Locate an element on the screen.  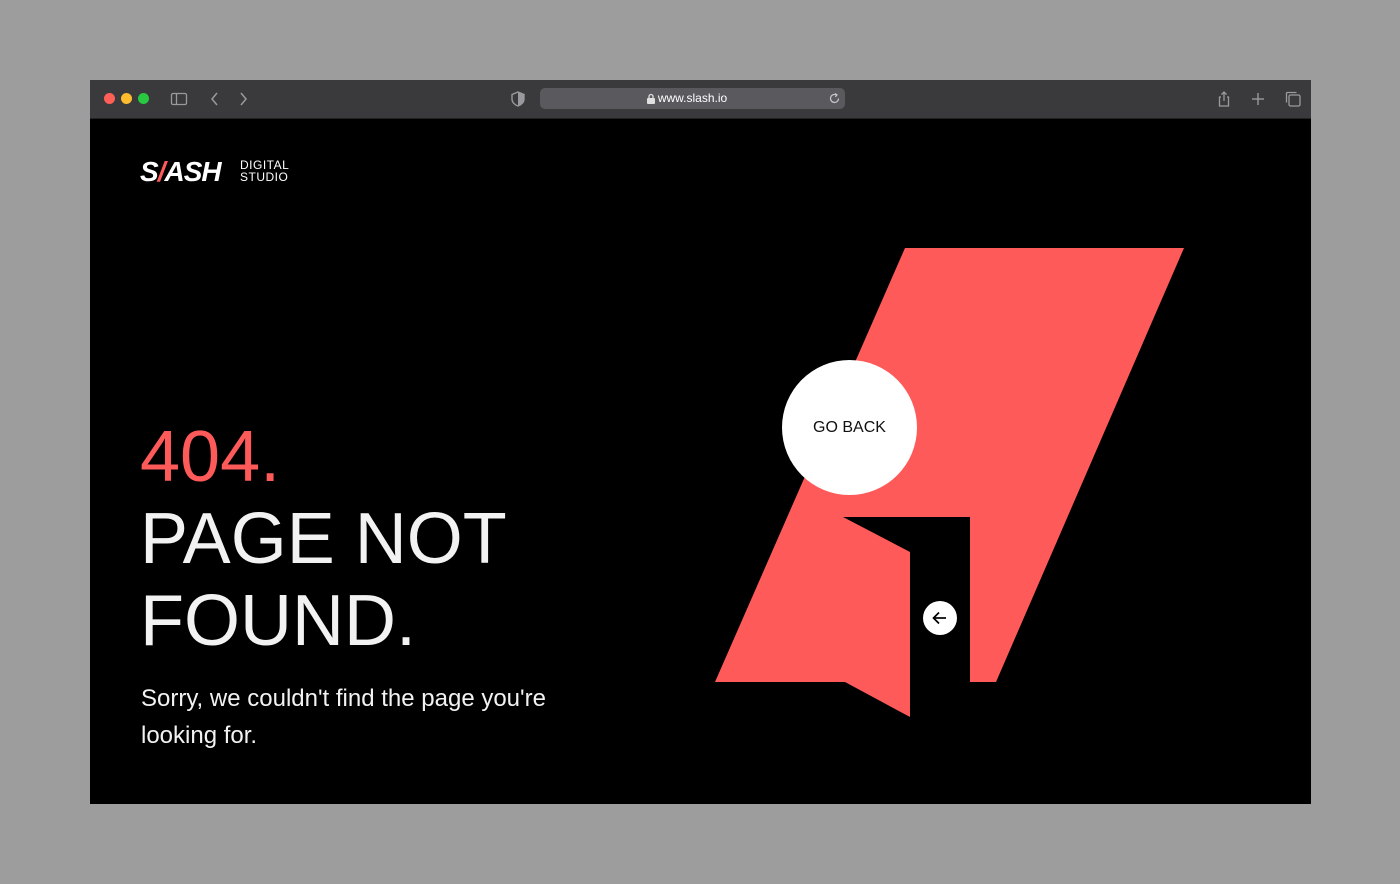
error-title-line2: FOUND. is located at coordinates (278, 621).